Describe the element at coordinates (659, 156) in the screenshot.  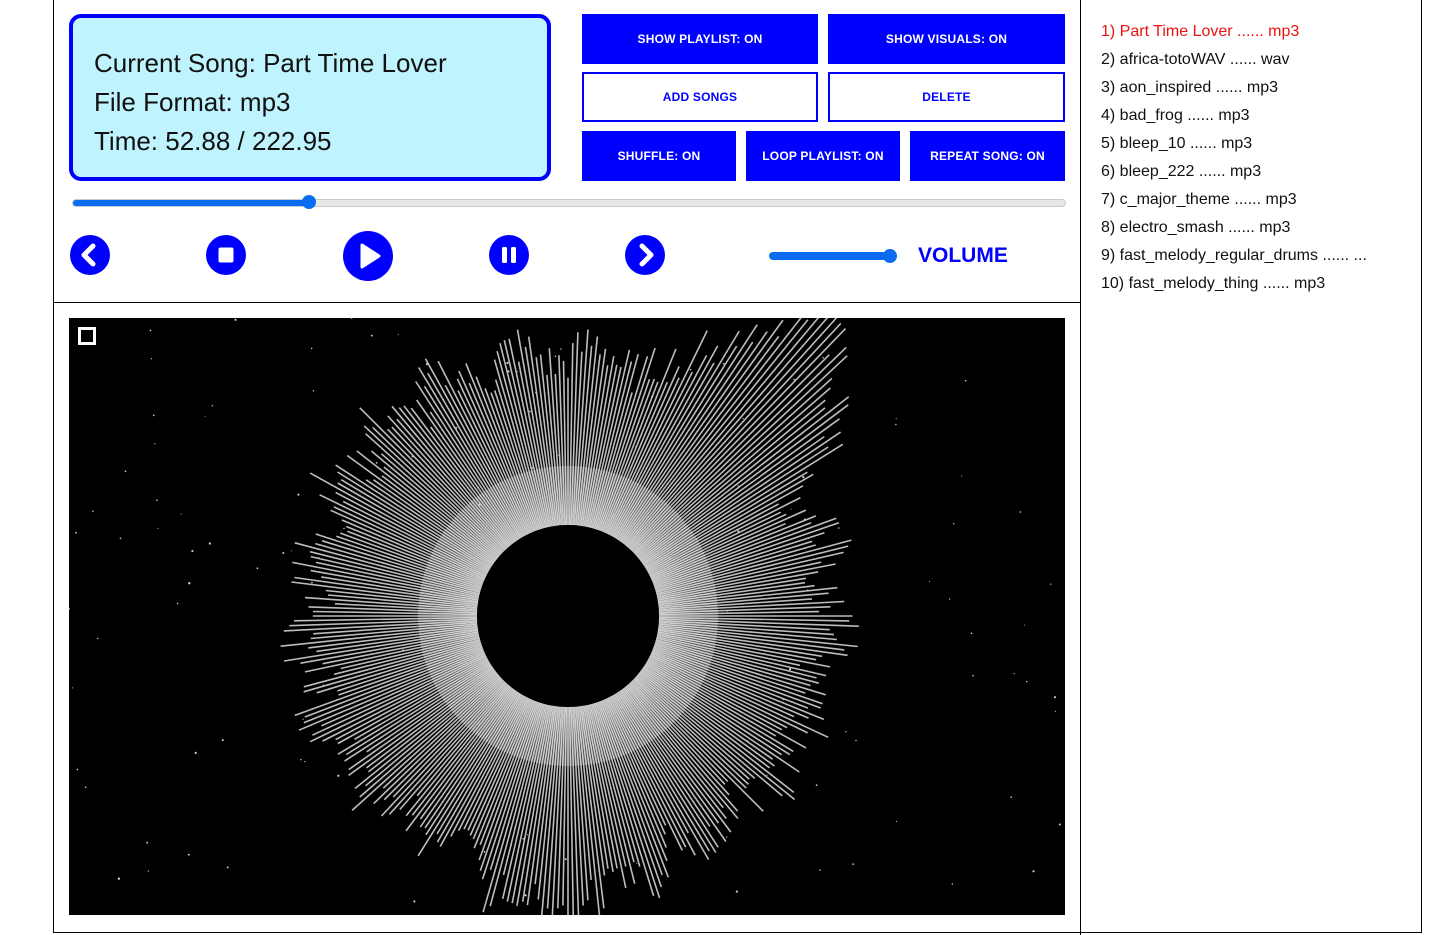
I see `shuffle-button: SHUFFLE: ON` at that location.